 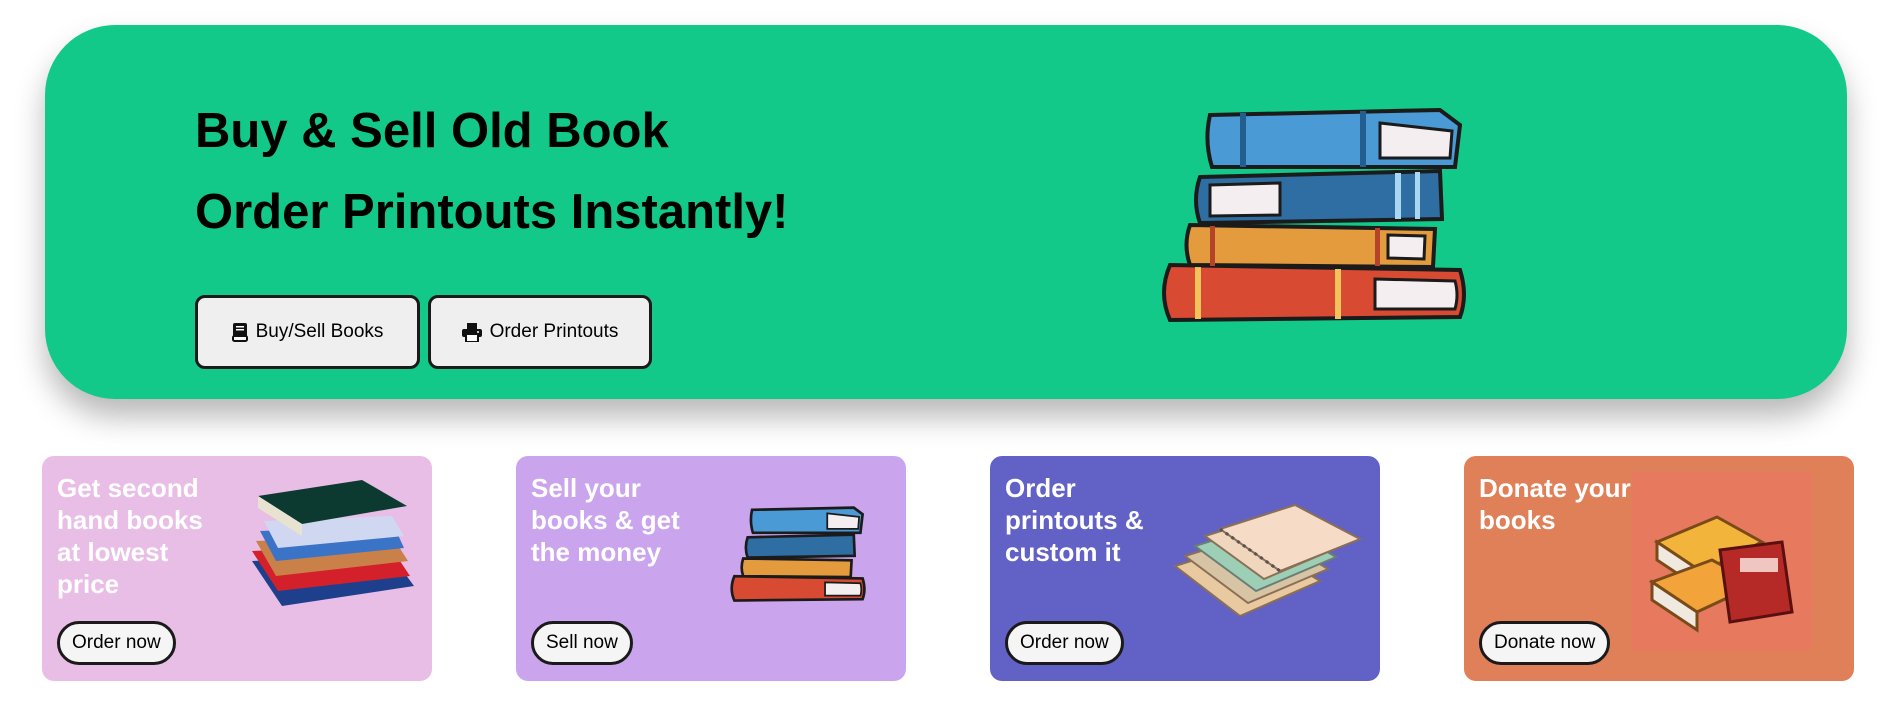 I want to click on card-text: Get second hand books at lowest price, so click(x=130, y=536).